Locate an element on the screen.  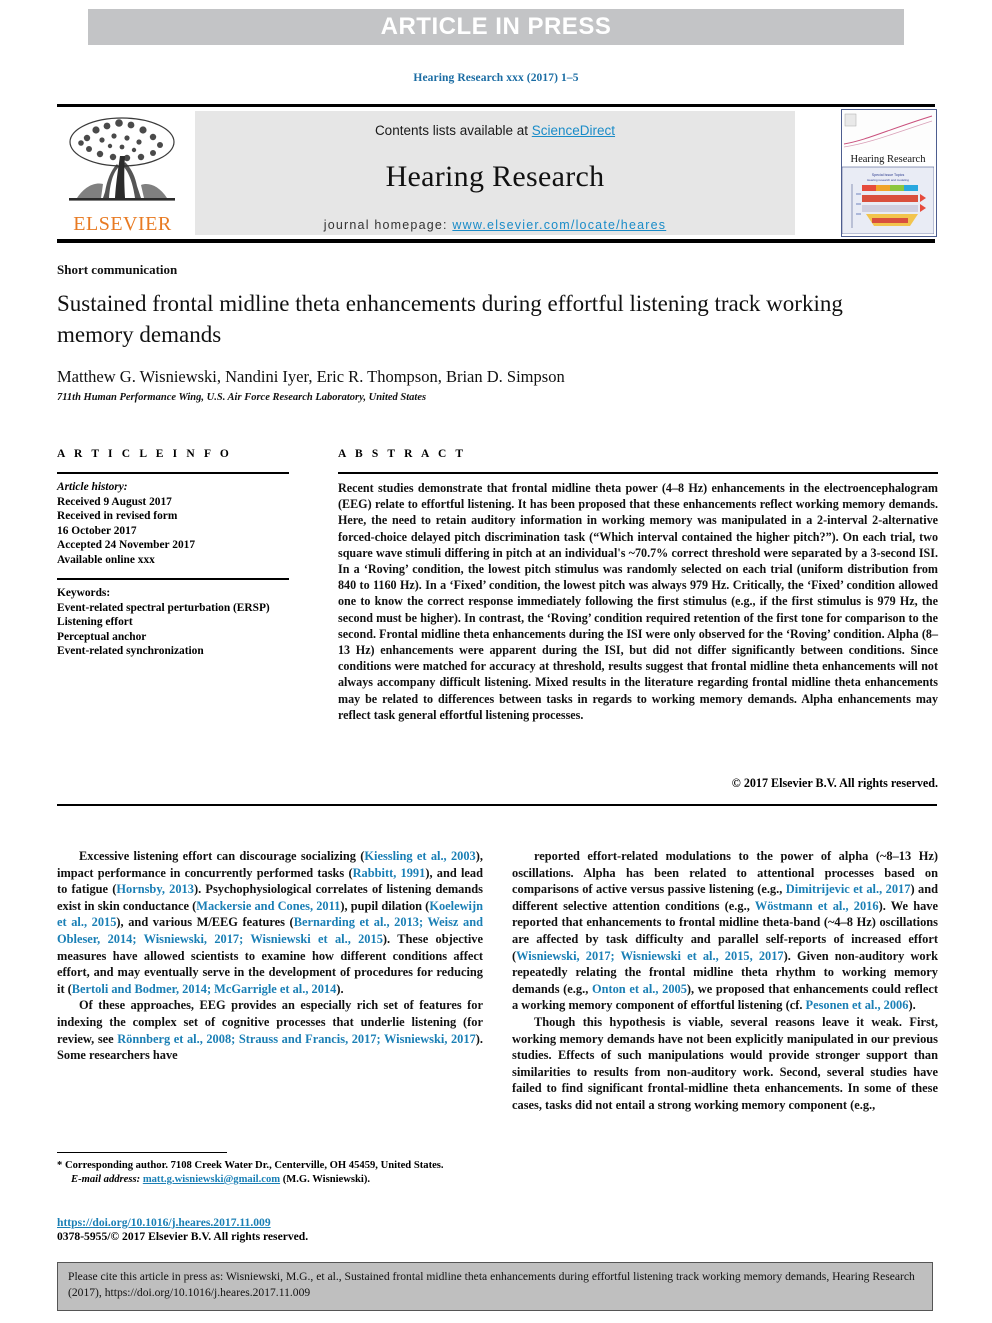
article-history-label: Article history: is located at coordinates (92, 487).